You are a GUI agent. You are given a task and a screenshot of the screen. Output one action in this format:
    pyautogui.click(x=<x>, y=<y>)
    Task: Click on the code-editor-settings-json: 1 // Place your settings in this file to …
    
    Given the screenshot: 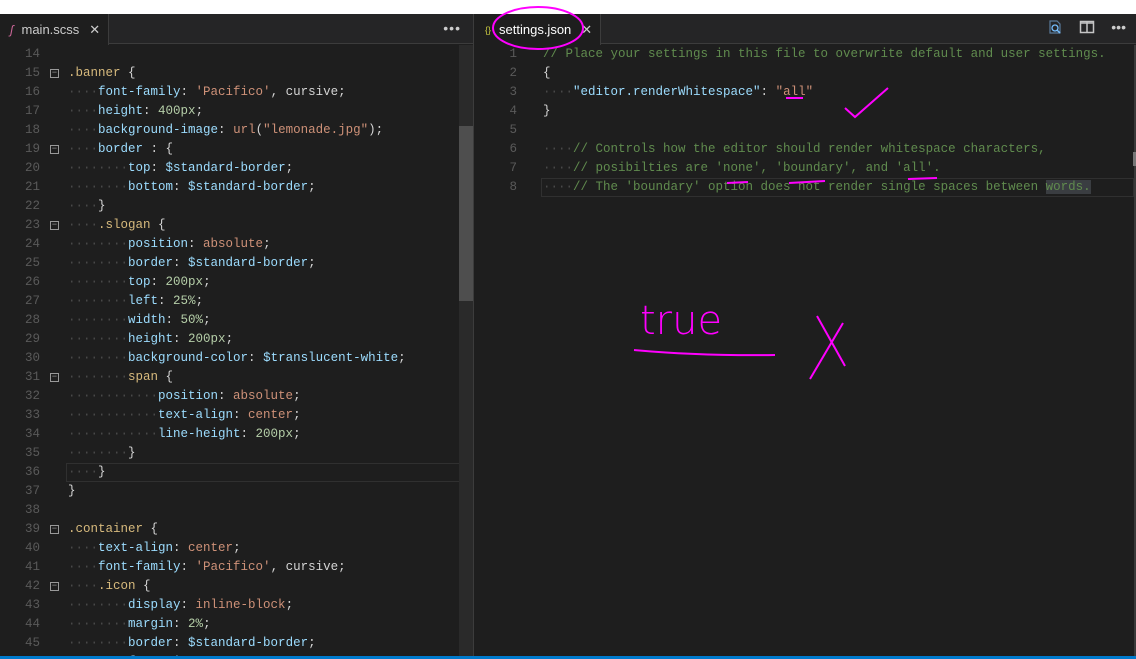 What is the action you would take?
    pyautogui.click(x=805, y=121)
    